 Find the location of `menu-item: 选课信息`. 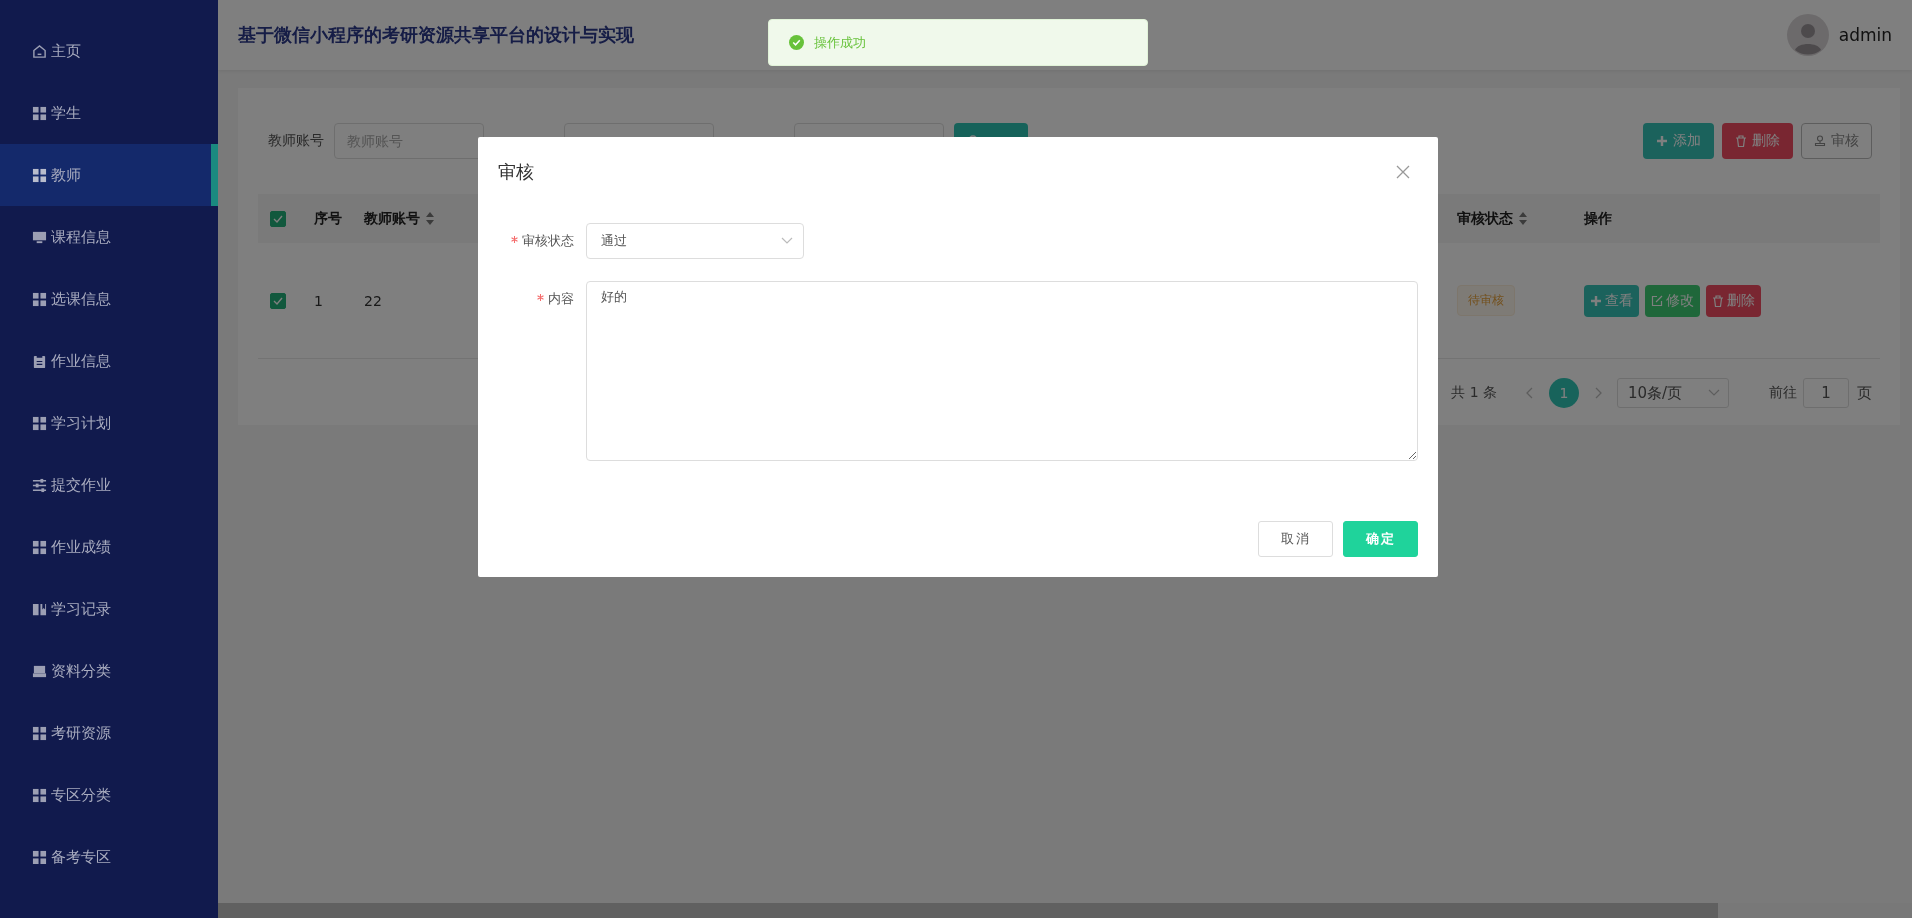

menu-item: 选课信息 is located at coordinates (109, 299).